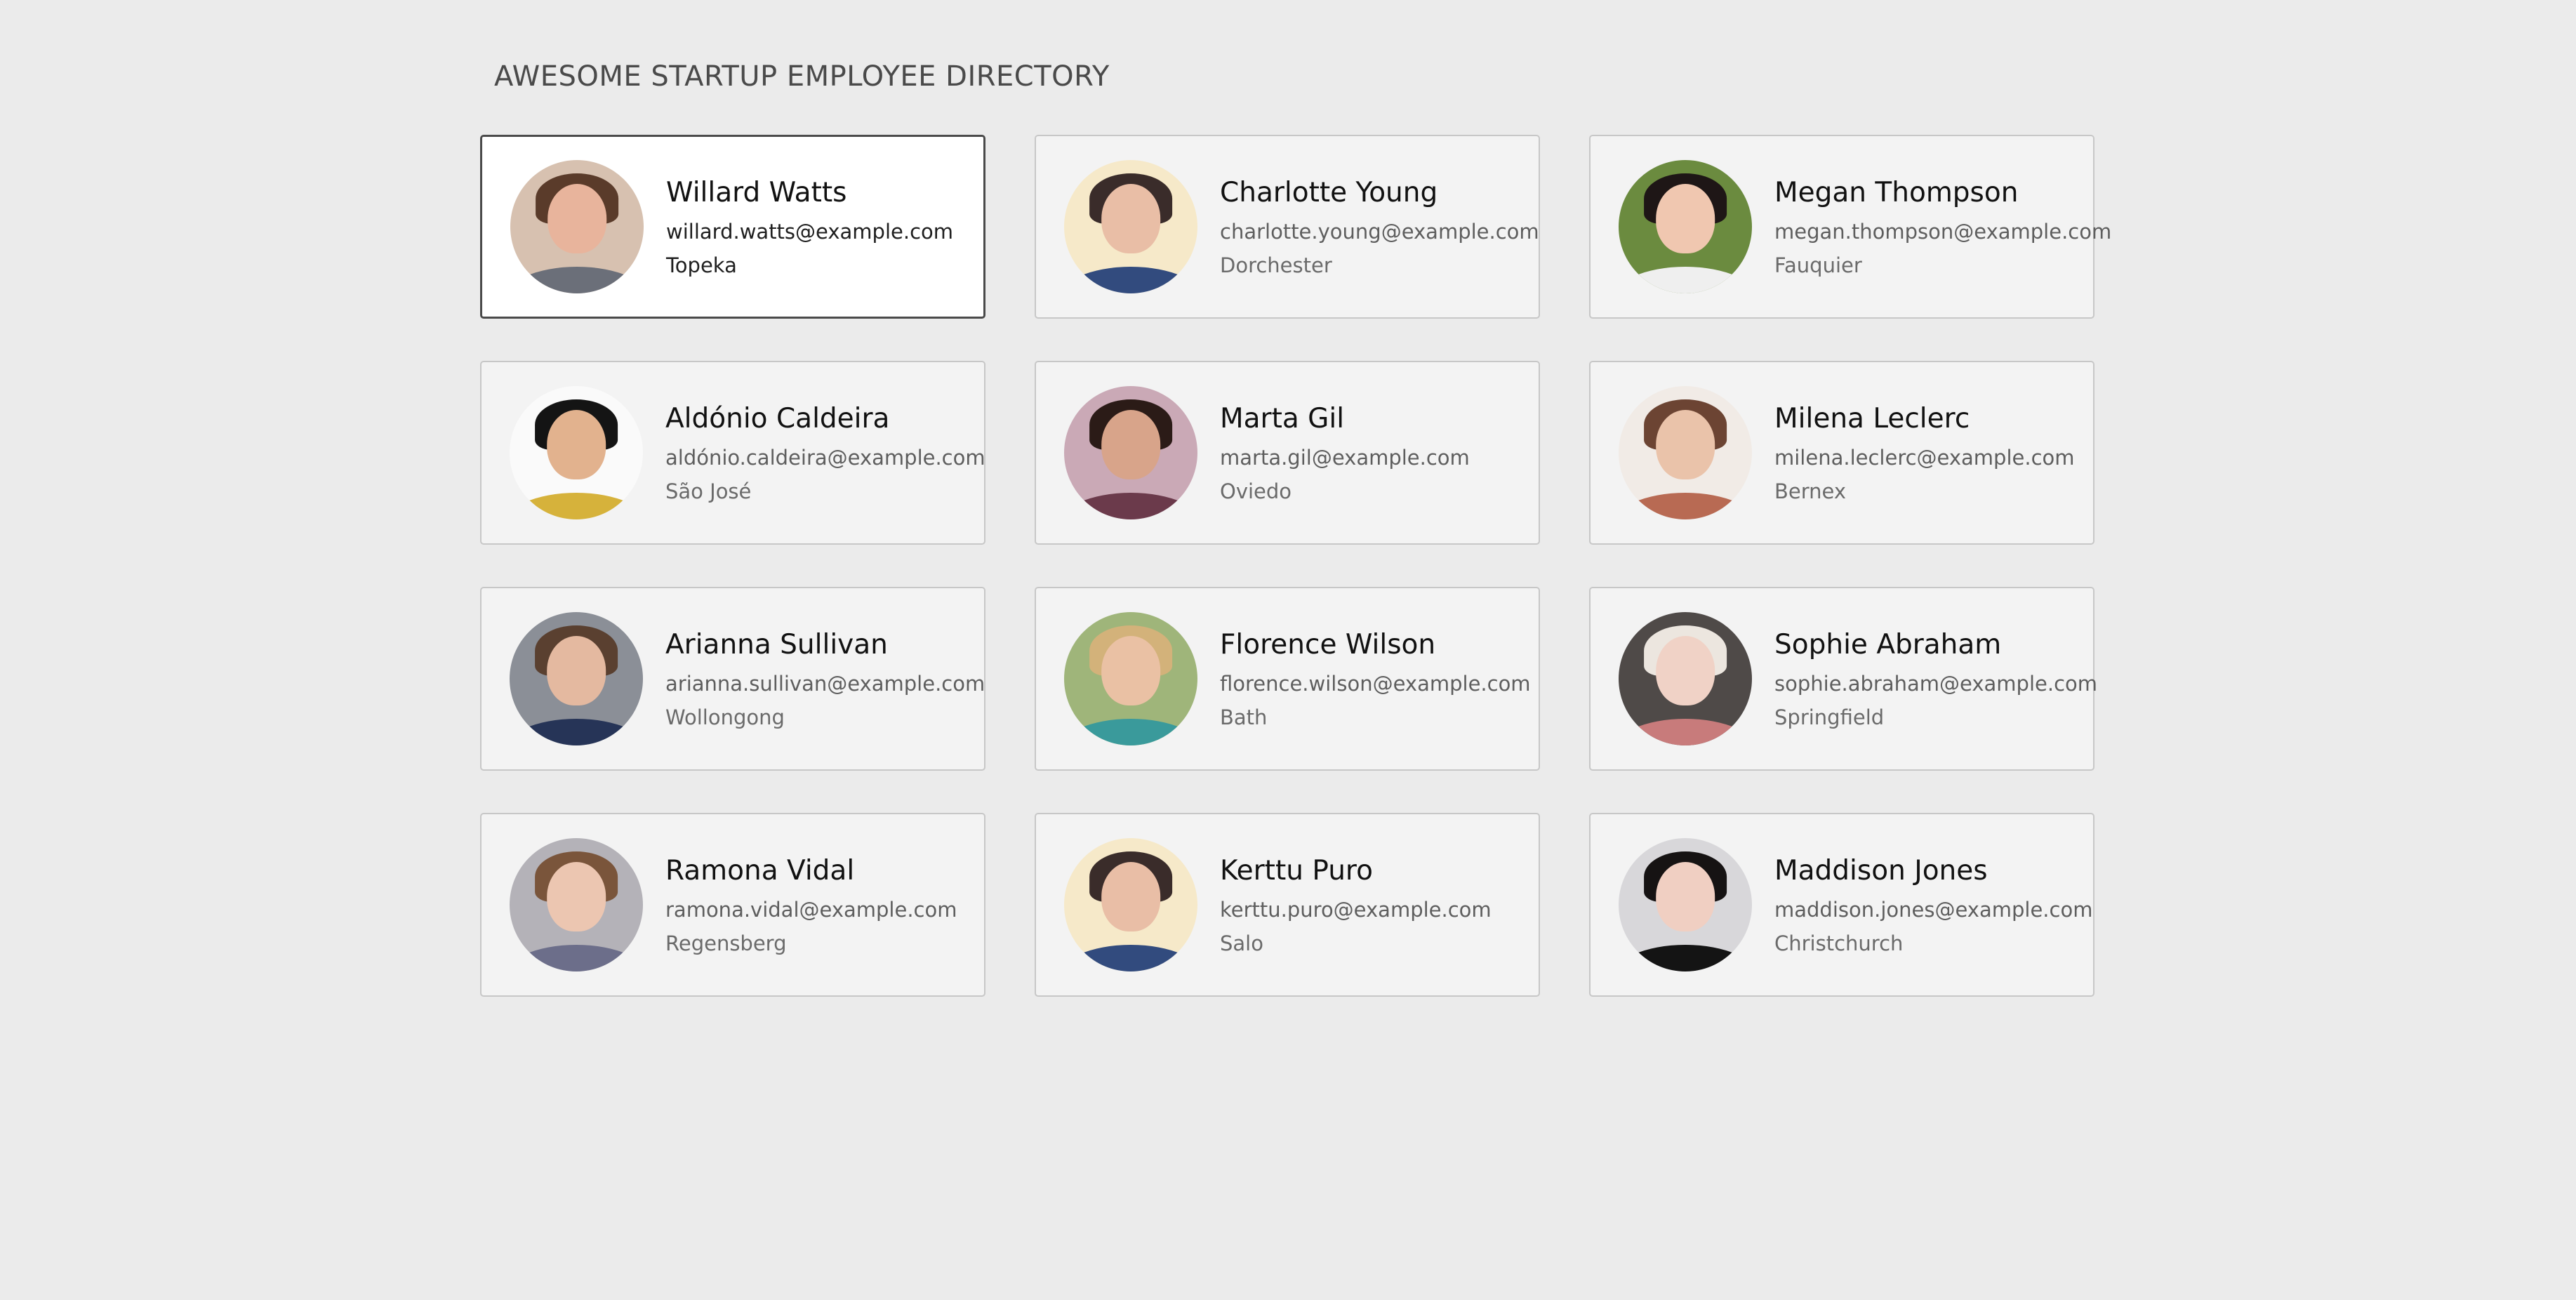 The width and height of the screenshot is (2576, 1300). I want to click on employee-email: charlotte.young@example.com, so click(1379, 231).